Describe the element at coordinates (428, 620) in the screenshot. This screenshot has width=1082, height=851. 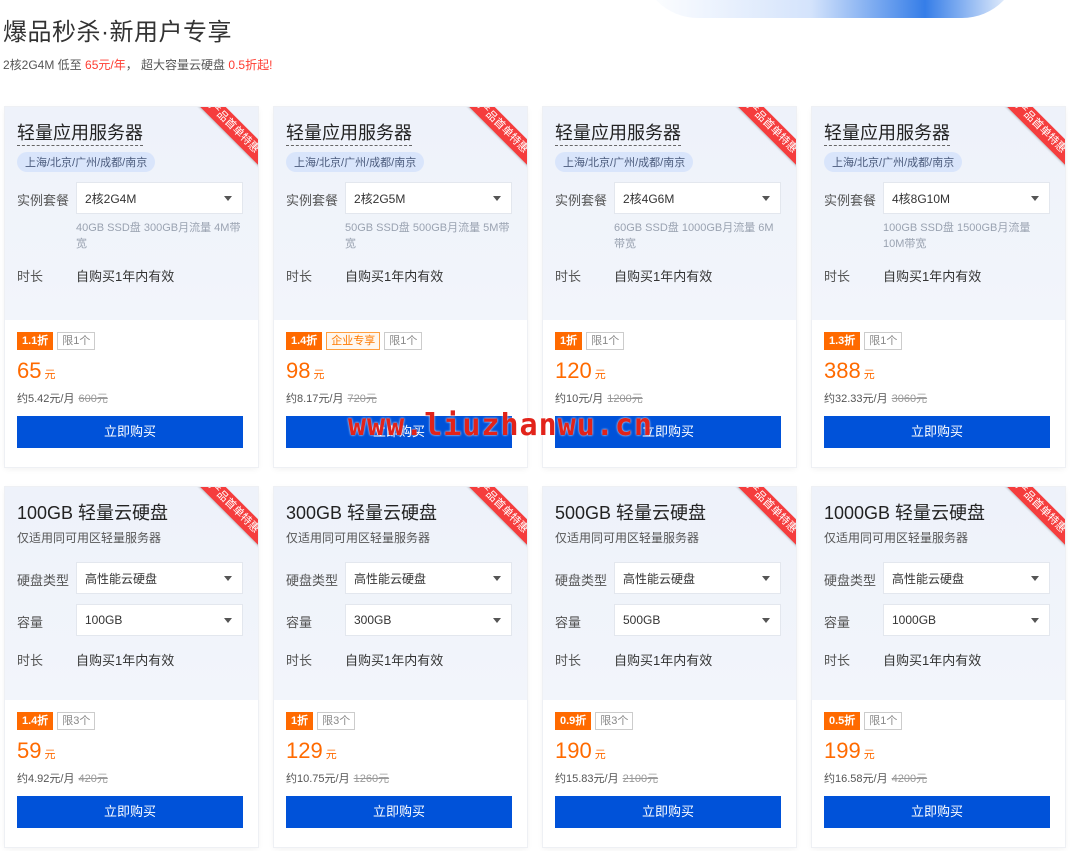
I see `capacity-select: 300GB` at that location.